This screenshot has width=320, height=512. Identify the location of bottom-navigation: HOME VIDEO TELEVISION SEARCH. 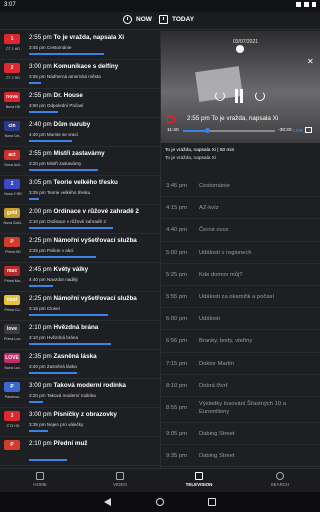
(160, 480).